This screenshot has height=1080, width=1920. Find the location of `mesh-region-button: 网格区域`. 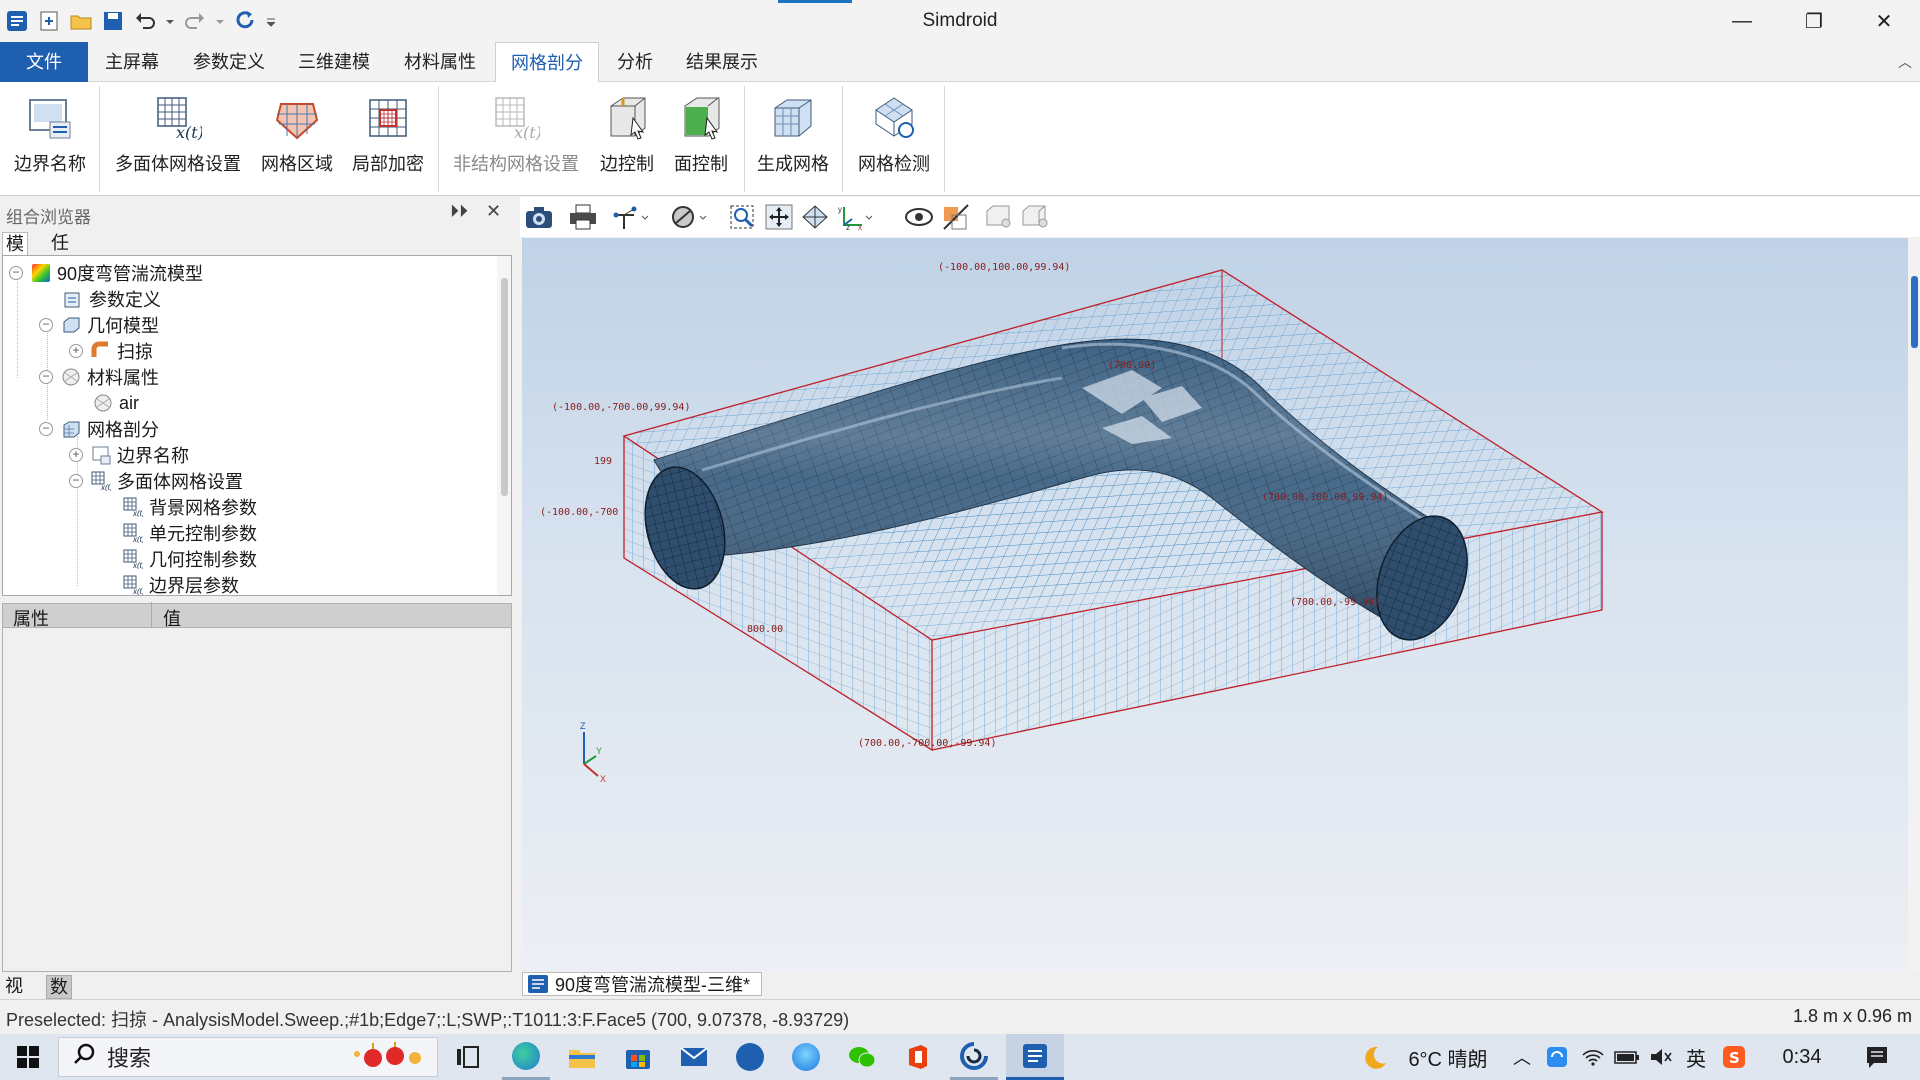

mesh-region-button: 网格区域 is located at coordinates (297, 138).